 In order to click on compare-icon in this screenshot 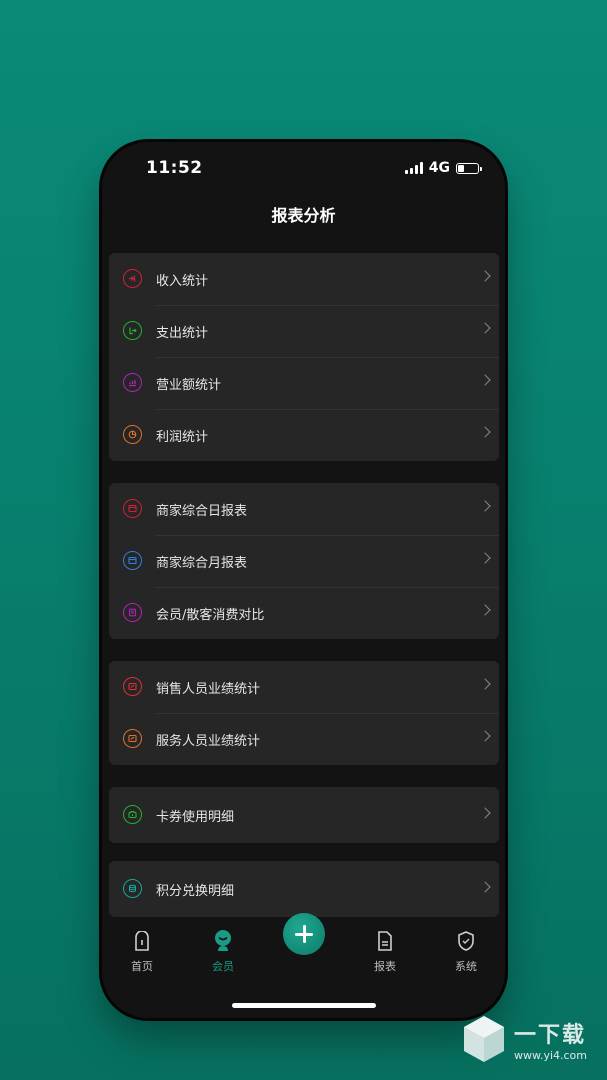, I will do `click(132, 612)`.